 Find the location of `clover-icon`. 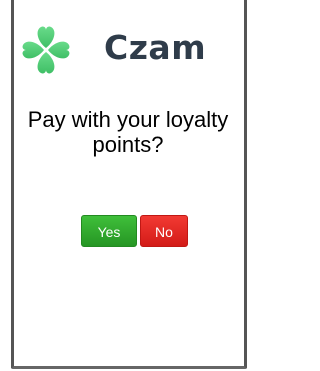

clover-icon is located at coordinates (46, 50).